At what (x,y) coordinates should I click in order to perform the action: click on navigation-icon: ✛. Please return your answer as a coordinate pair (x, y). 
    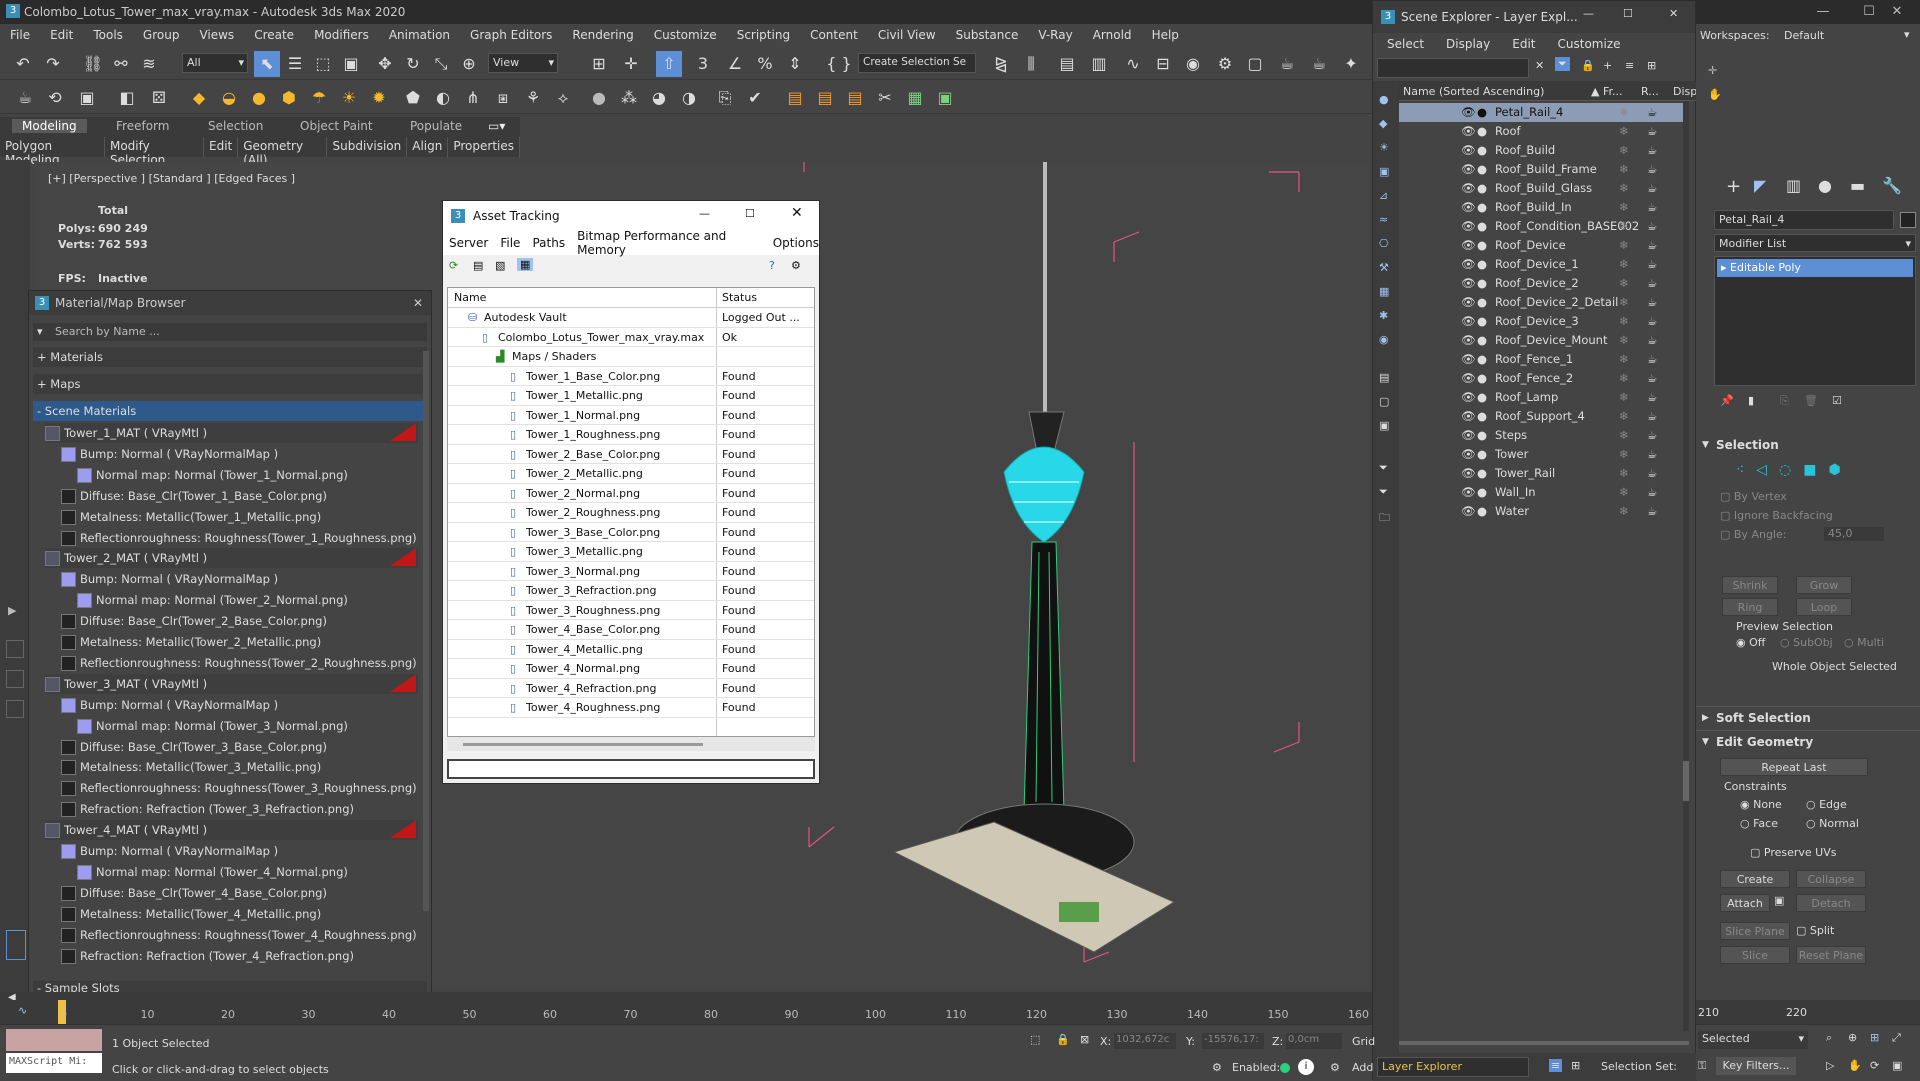
    Looking at the image, I should click on (1712, 70).